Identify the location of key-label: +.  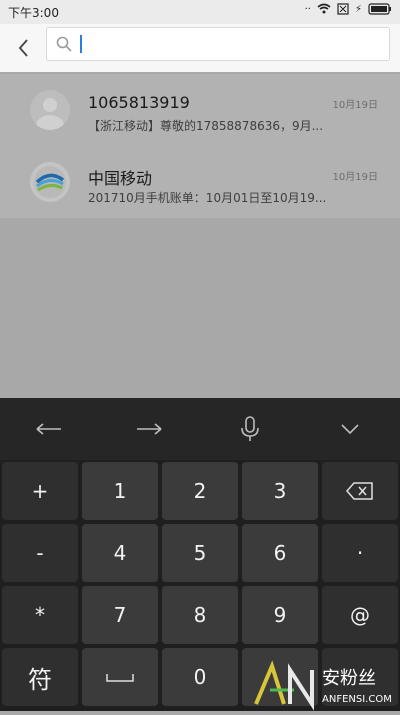
(40, 491).